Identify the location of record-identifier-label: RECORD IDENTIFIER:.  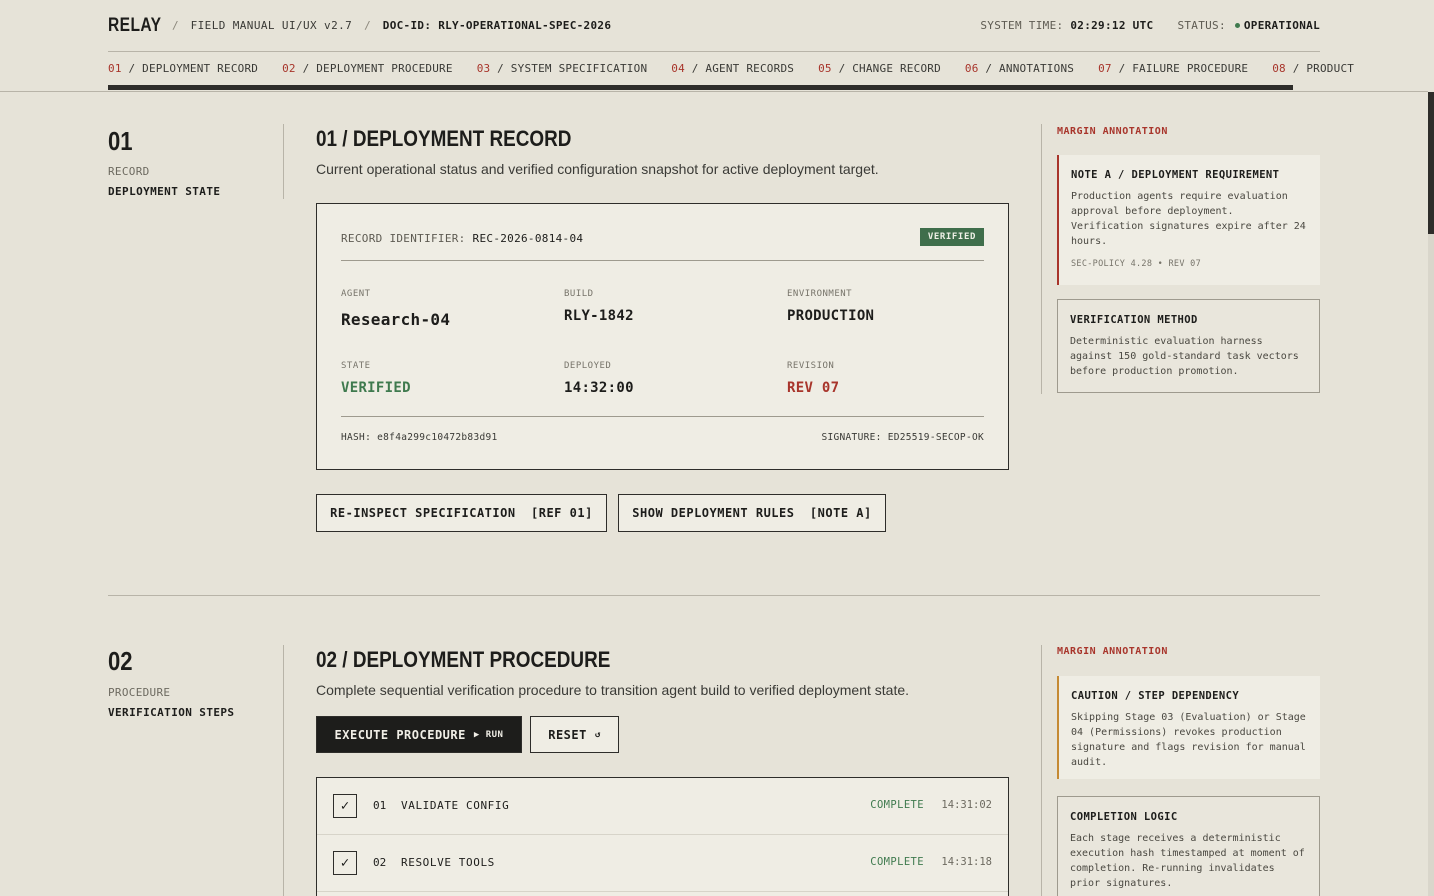
(403, 238).